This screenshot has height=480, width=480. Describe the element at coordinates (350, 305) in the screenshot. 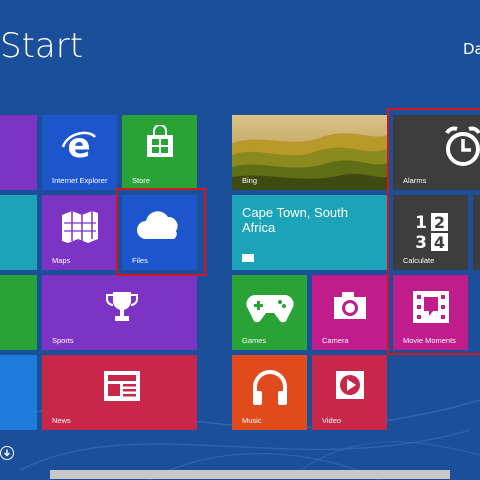

I see `camera-icon` at that location.